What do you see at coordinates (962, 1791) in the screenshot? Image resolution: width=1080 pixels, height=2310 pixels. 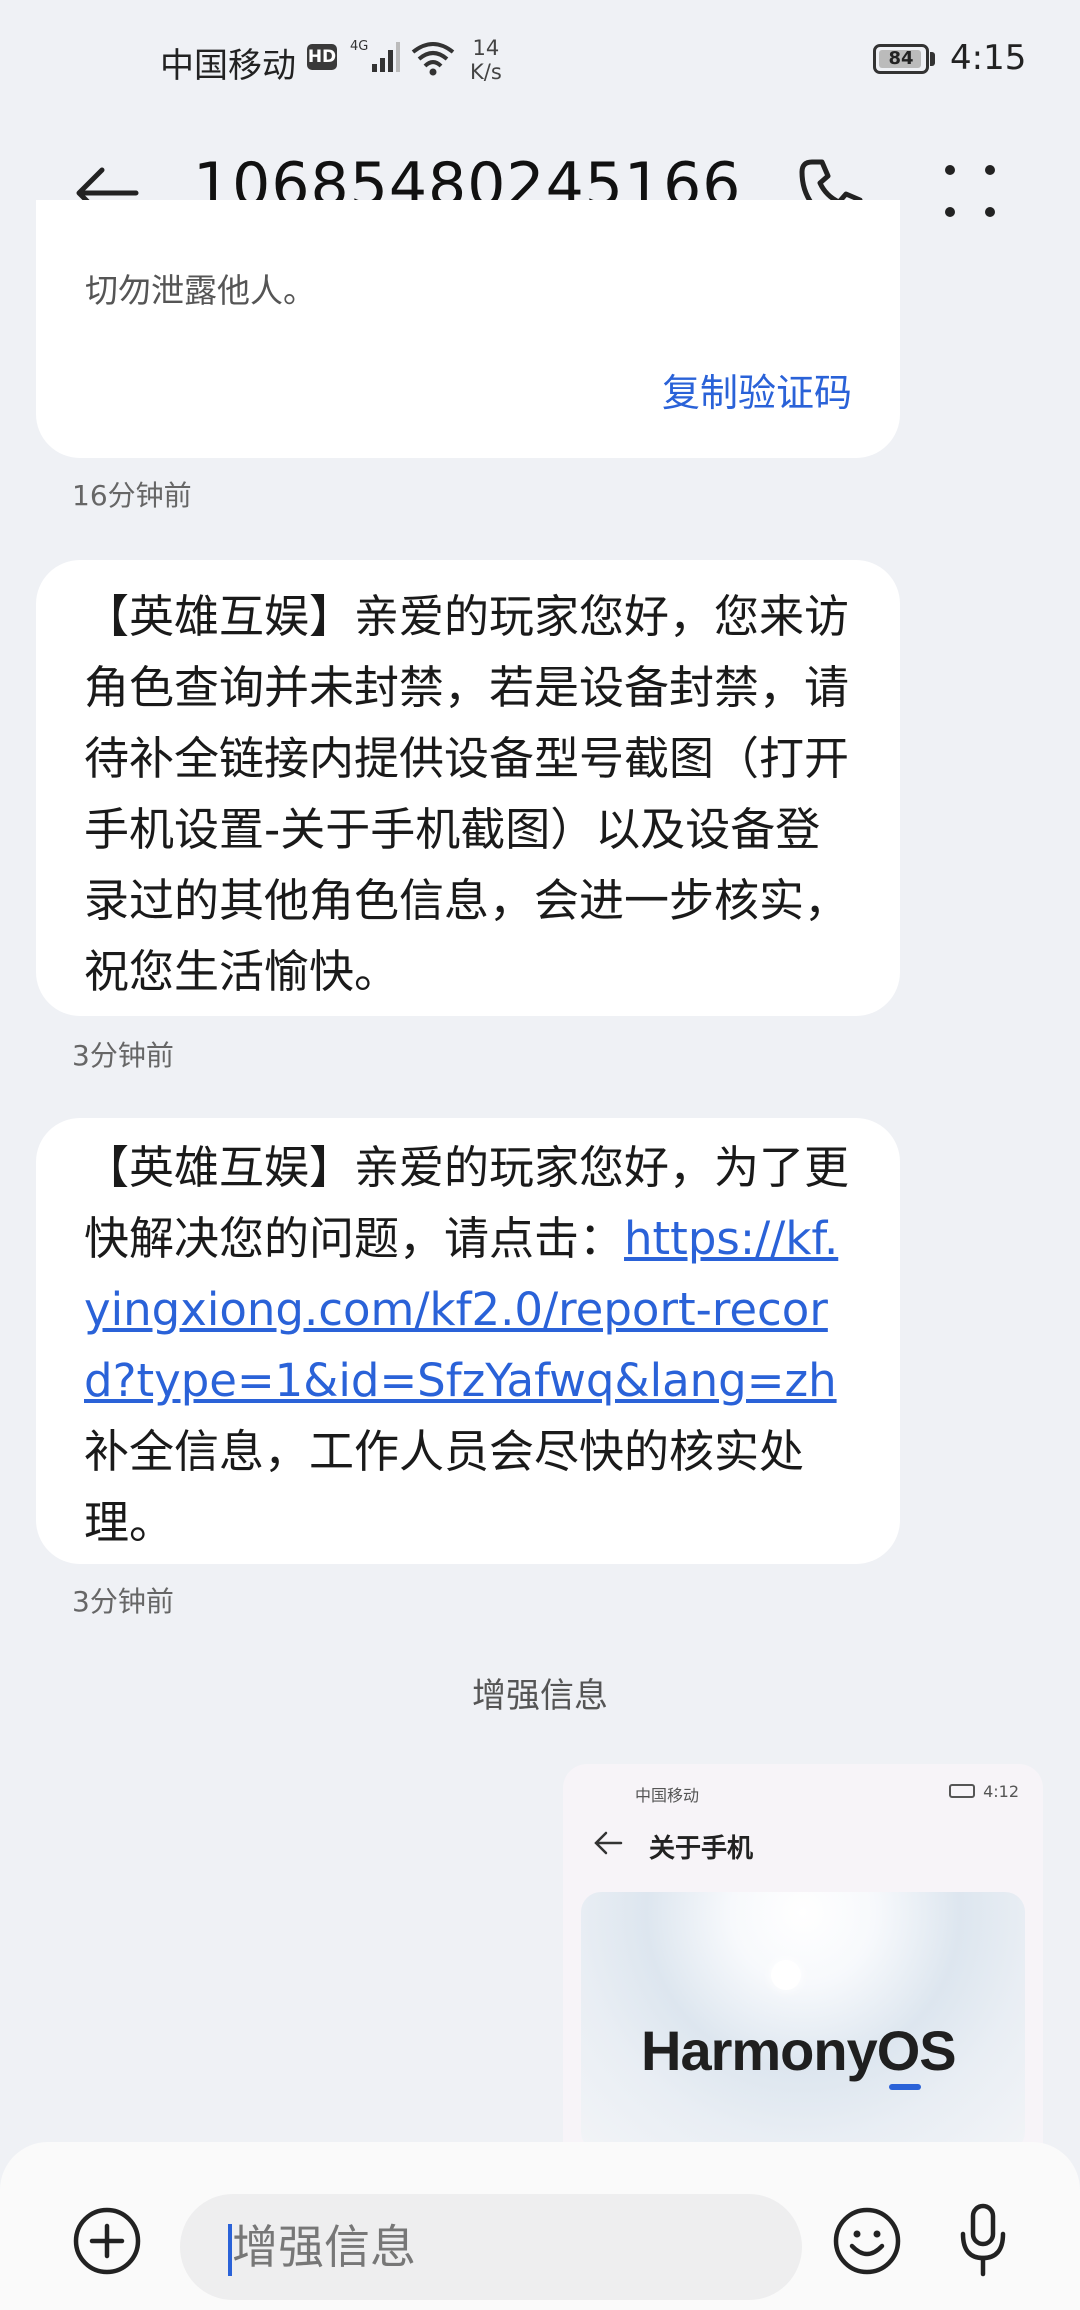 I see `thumb-battery-icon` at bounding box center [962, 1791].